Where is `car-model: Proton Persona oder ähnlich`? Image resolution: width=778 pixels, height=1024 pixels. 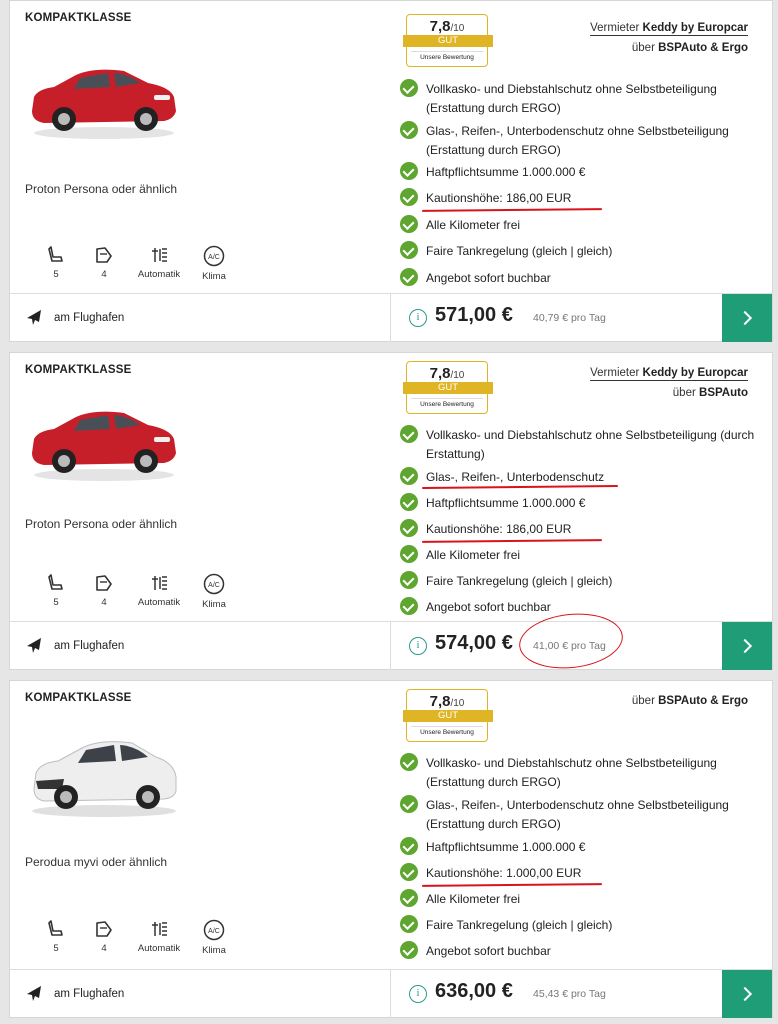 car-model: Proton Persona oder ähnlich is located at coordinates (101, 524).